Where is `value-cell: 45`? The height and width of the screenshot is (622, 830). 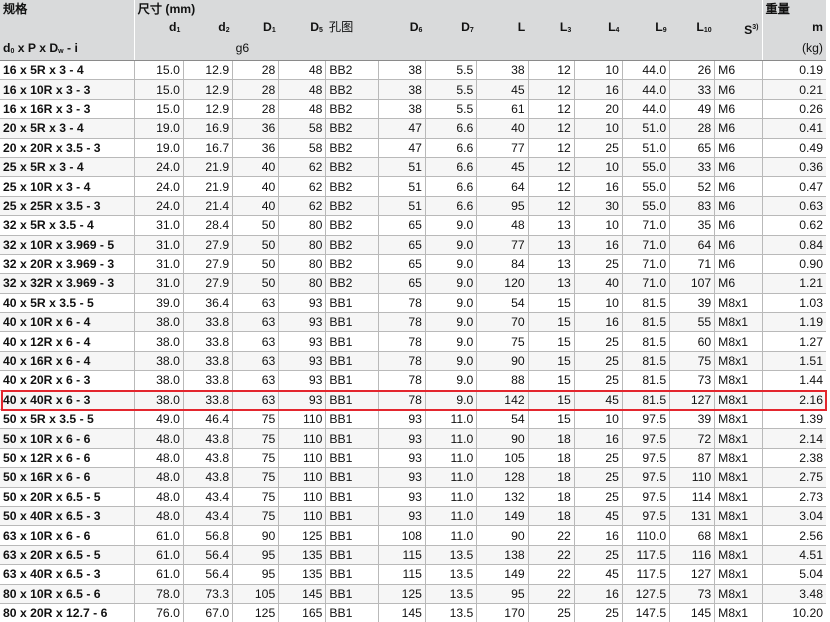
value-cell: 45 is located at coordinates (598, 574).